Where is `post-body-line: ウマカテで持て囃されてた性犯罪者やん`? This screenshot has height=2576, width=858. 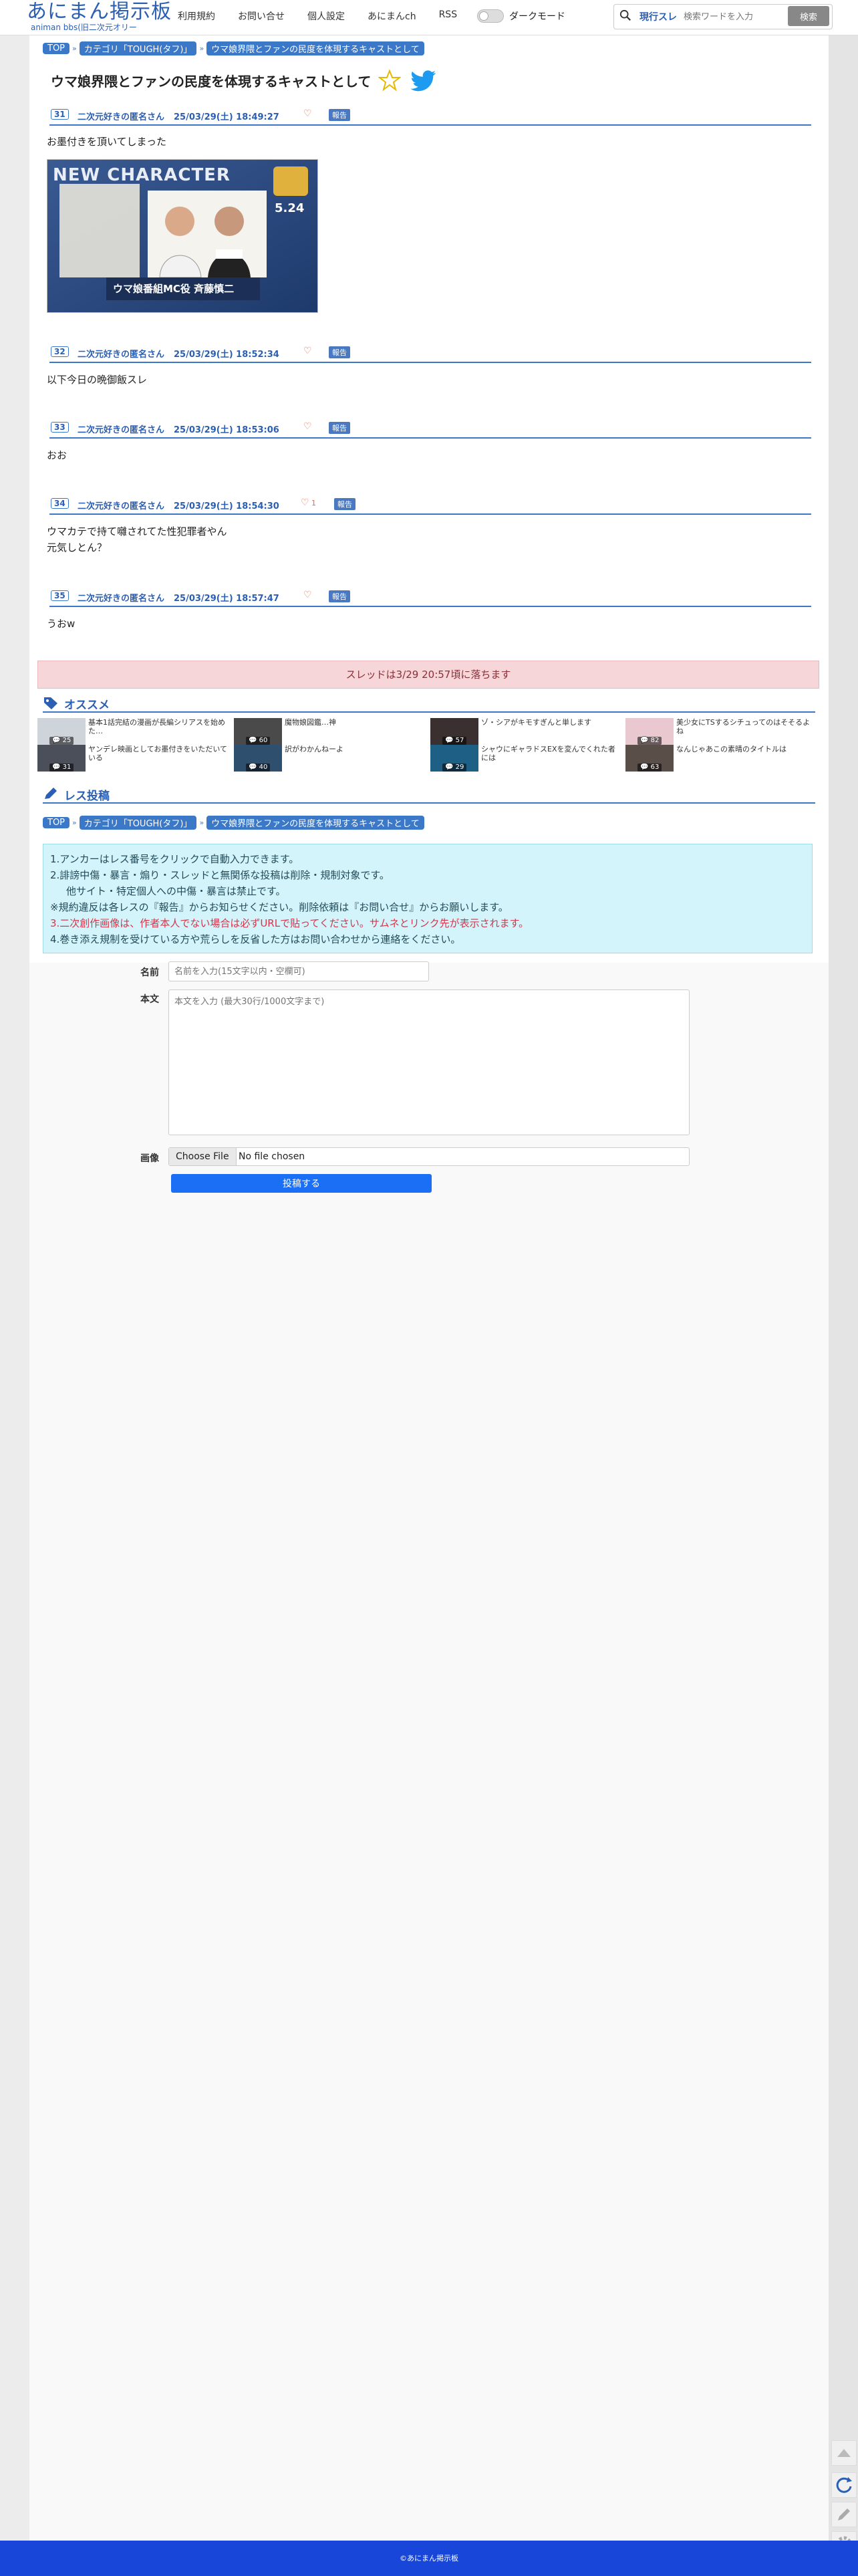
post-body-line: ウマカテで持て囃されてた性犯罪者やん is located at coordinates (137, 531).